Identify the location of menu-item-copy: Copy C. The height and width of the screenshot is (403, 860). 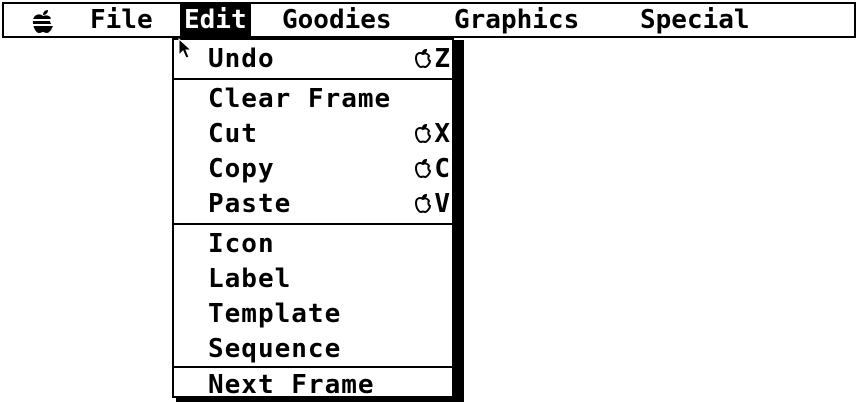
(313, 169).